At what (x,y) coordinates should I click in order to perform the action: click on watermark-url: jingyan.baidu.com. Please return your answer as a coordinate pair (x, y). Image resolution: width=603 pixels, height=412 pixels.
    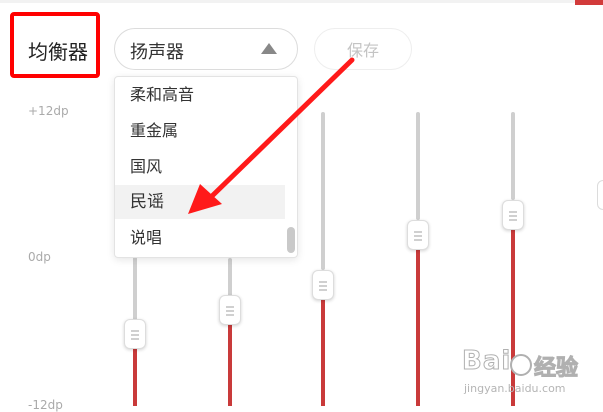
    Looking at the image, I should click on (515, 388).